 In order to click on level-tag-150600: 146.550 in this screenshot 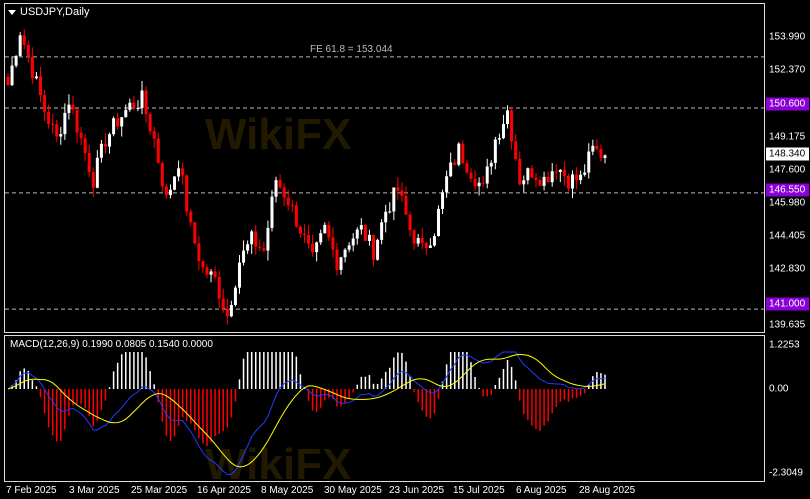, I will do `click(787, 190)`.